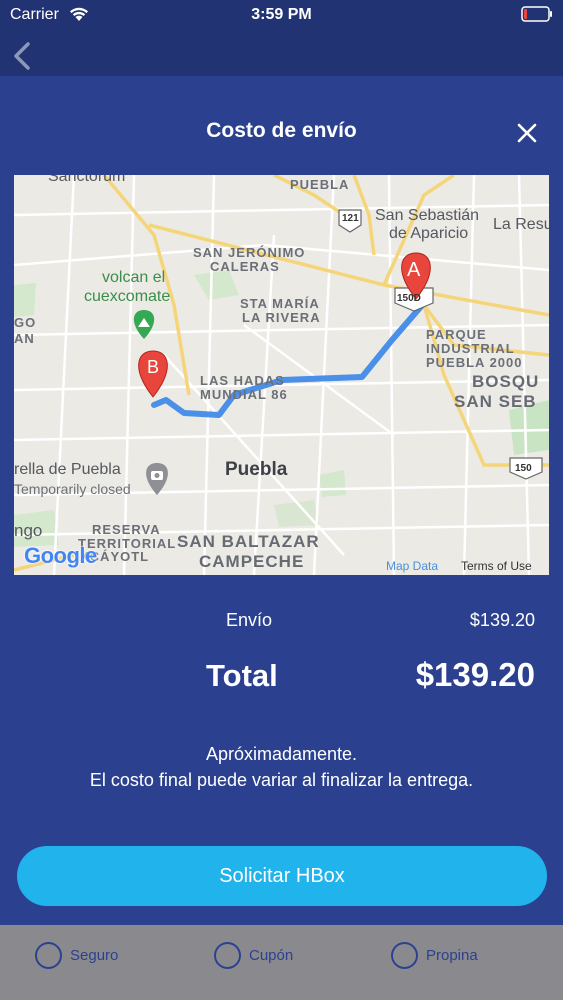  I want to click on shipping-fee-label: Envío, so click(249, 620).